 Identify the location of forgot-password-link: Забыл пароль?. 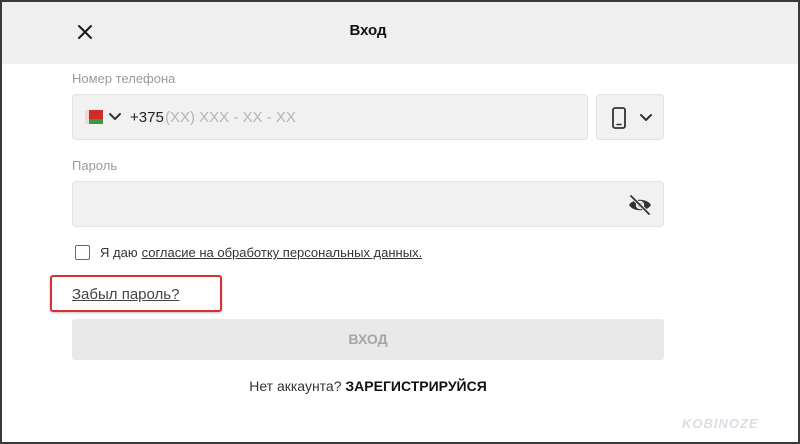
(125, 294).